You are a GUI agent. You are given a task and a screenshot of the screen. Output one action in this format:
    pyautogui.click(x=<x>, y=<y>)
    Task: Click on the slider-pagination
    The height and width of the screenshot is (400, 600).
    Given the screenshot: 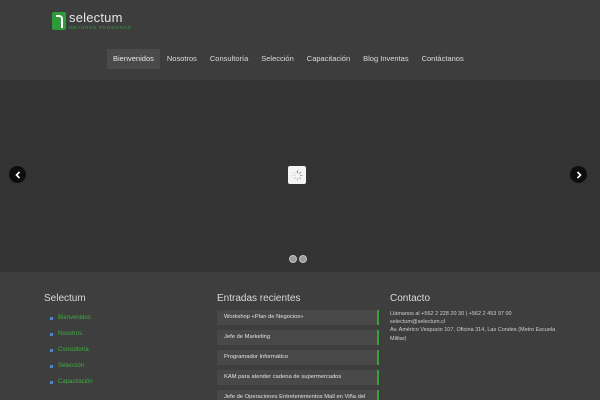 What is the action you would take?
    pyautogui.click(x=299, y=259)
    